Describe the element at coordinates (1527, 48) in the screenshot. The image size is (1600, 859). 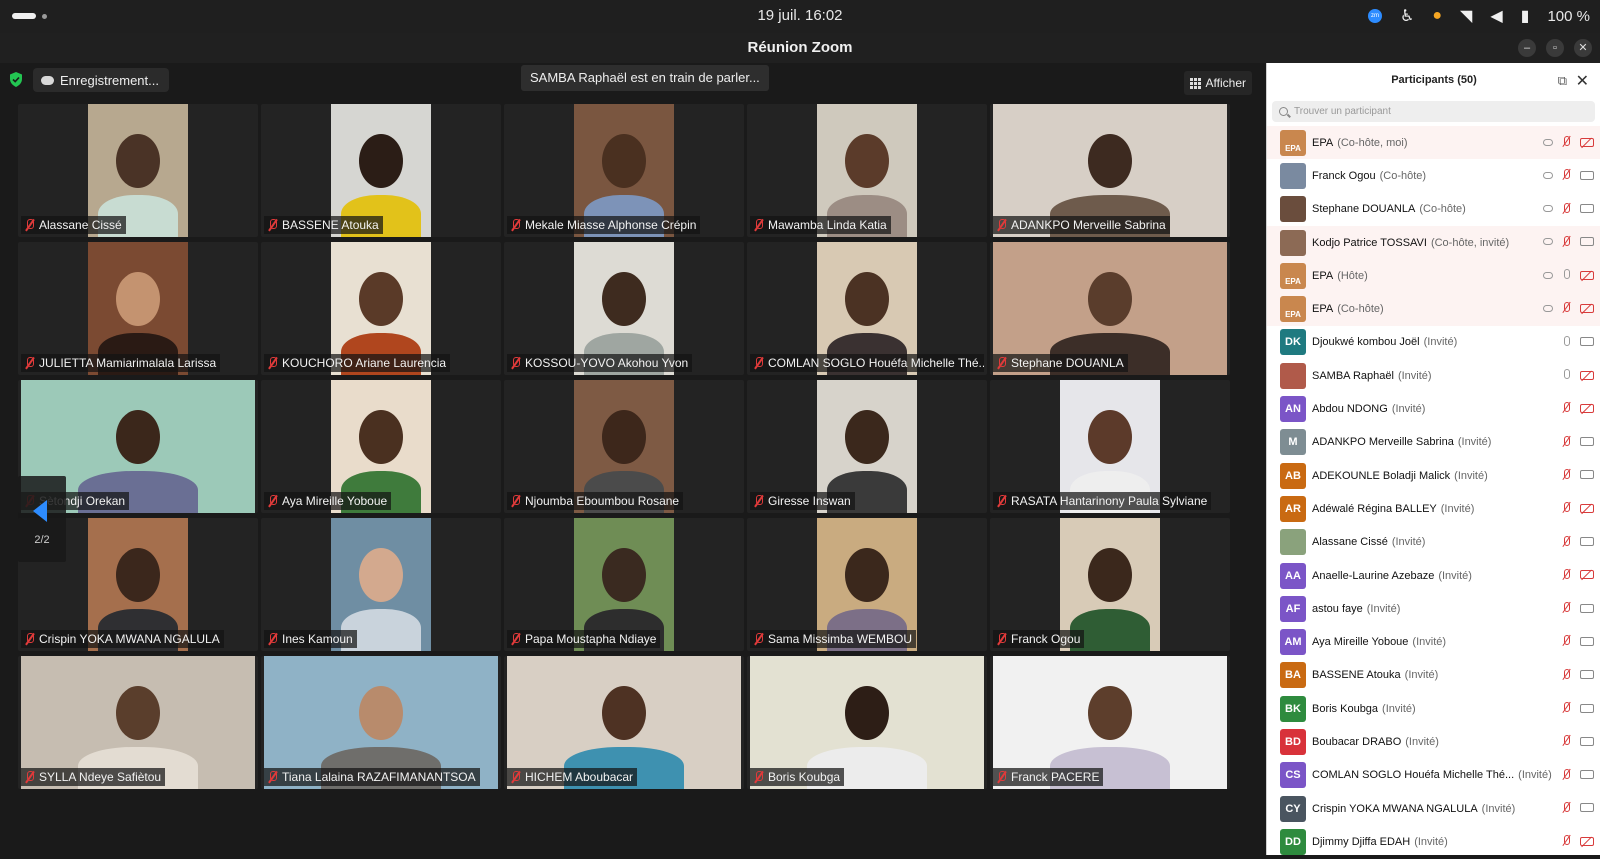
I see `minimize-button: –` at that location.